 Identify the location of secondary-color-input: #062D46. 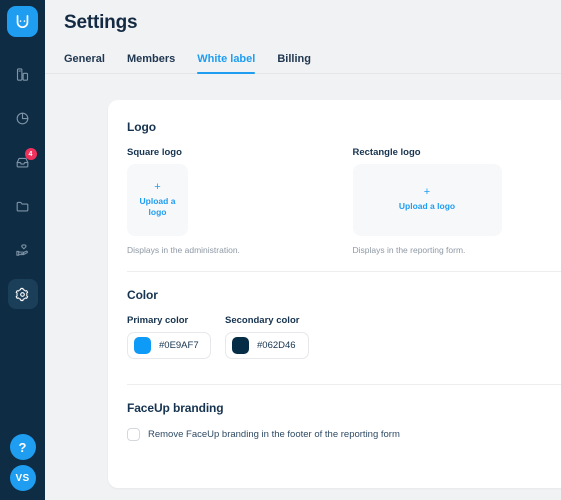
(267, 345).